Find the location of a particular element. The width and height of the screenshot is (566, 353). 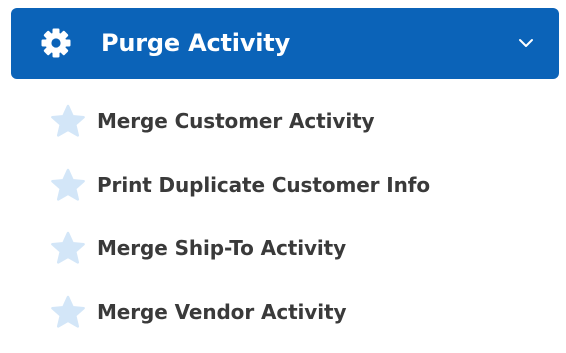

submenu-item-label: Merge Ship-To Activity is located at coordinates (222, 248).